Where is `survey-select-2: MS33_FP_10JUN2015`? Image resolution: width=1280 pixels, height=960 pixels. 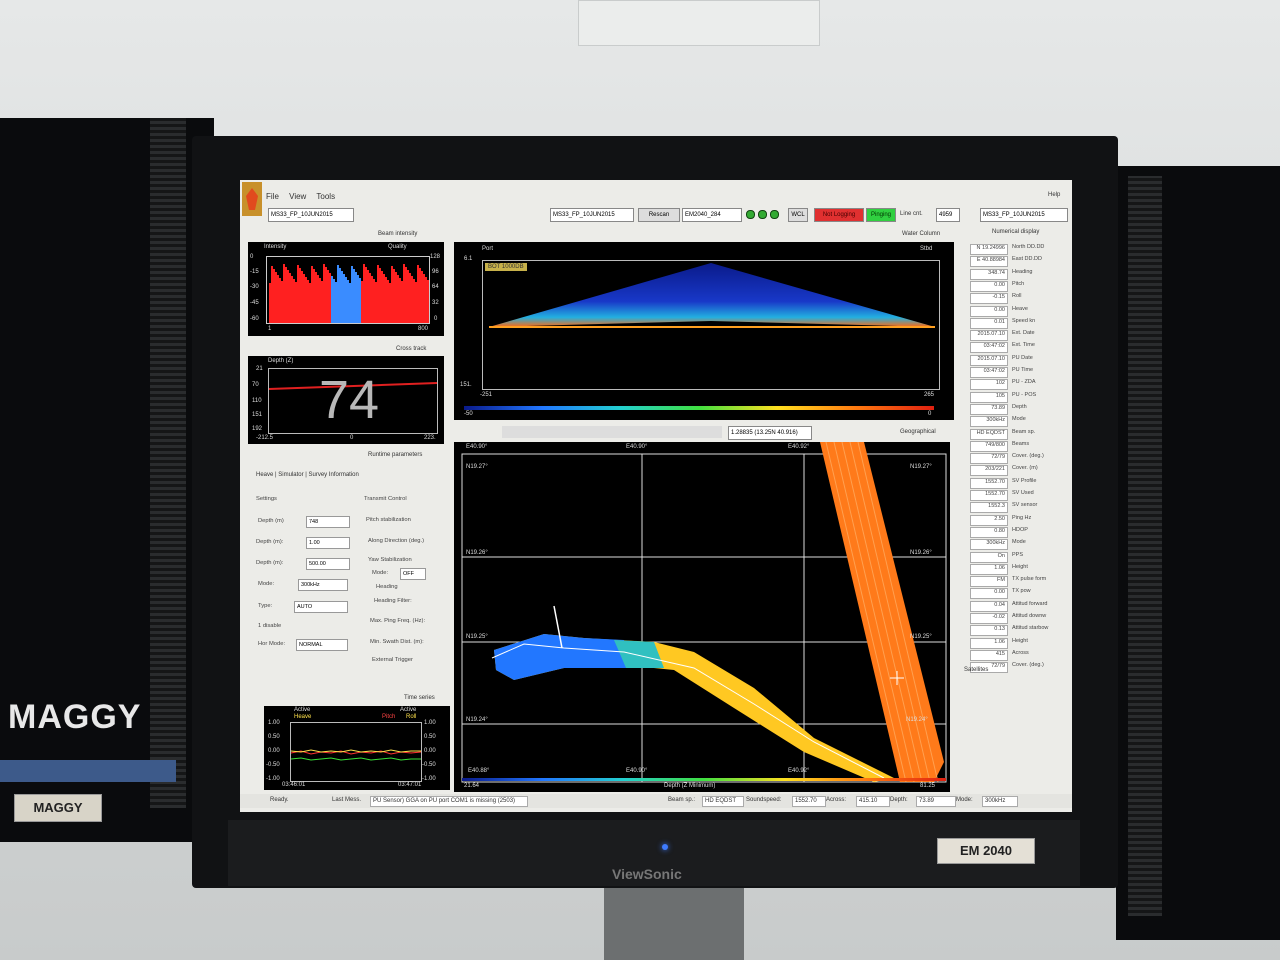
survey-select-2: MS33_FP_10JUN2015 is located at coordinates (592, 215).